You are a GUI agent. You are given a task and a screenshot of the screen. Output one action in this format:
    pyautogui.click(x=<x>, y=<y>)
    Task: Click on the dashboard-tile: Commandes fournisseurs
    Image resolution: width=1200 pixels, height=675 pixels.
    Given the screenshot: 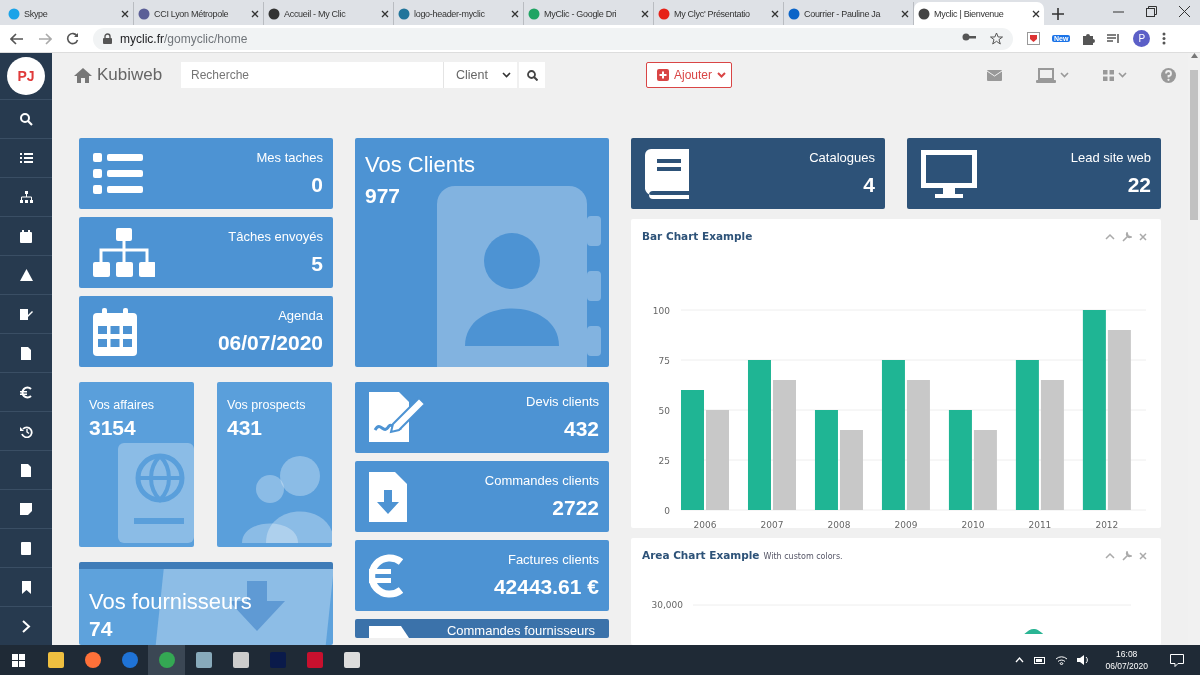 What is the action you would take?
    pyautogui.click(x=482, y=628)
    